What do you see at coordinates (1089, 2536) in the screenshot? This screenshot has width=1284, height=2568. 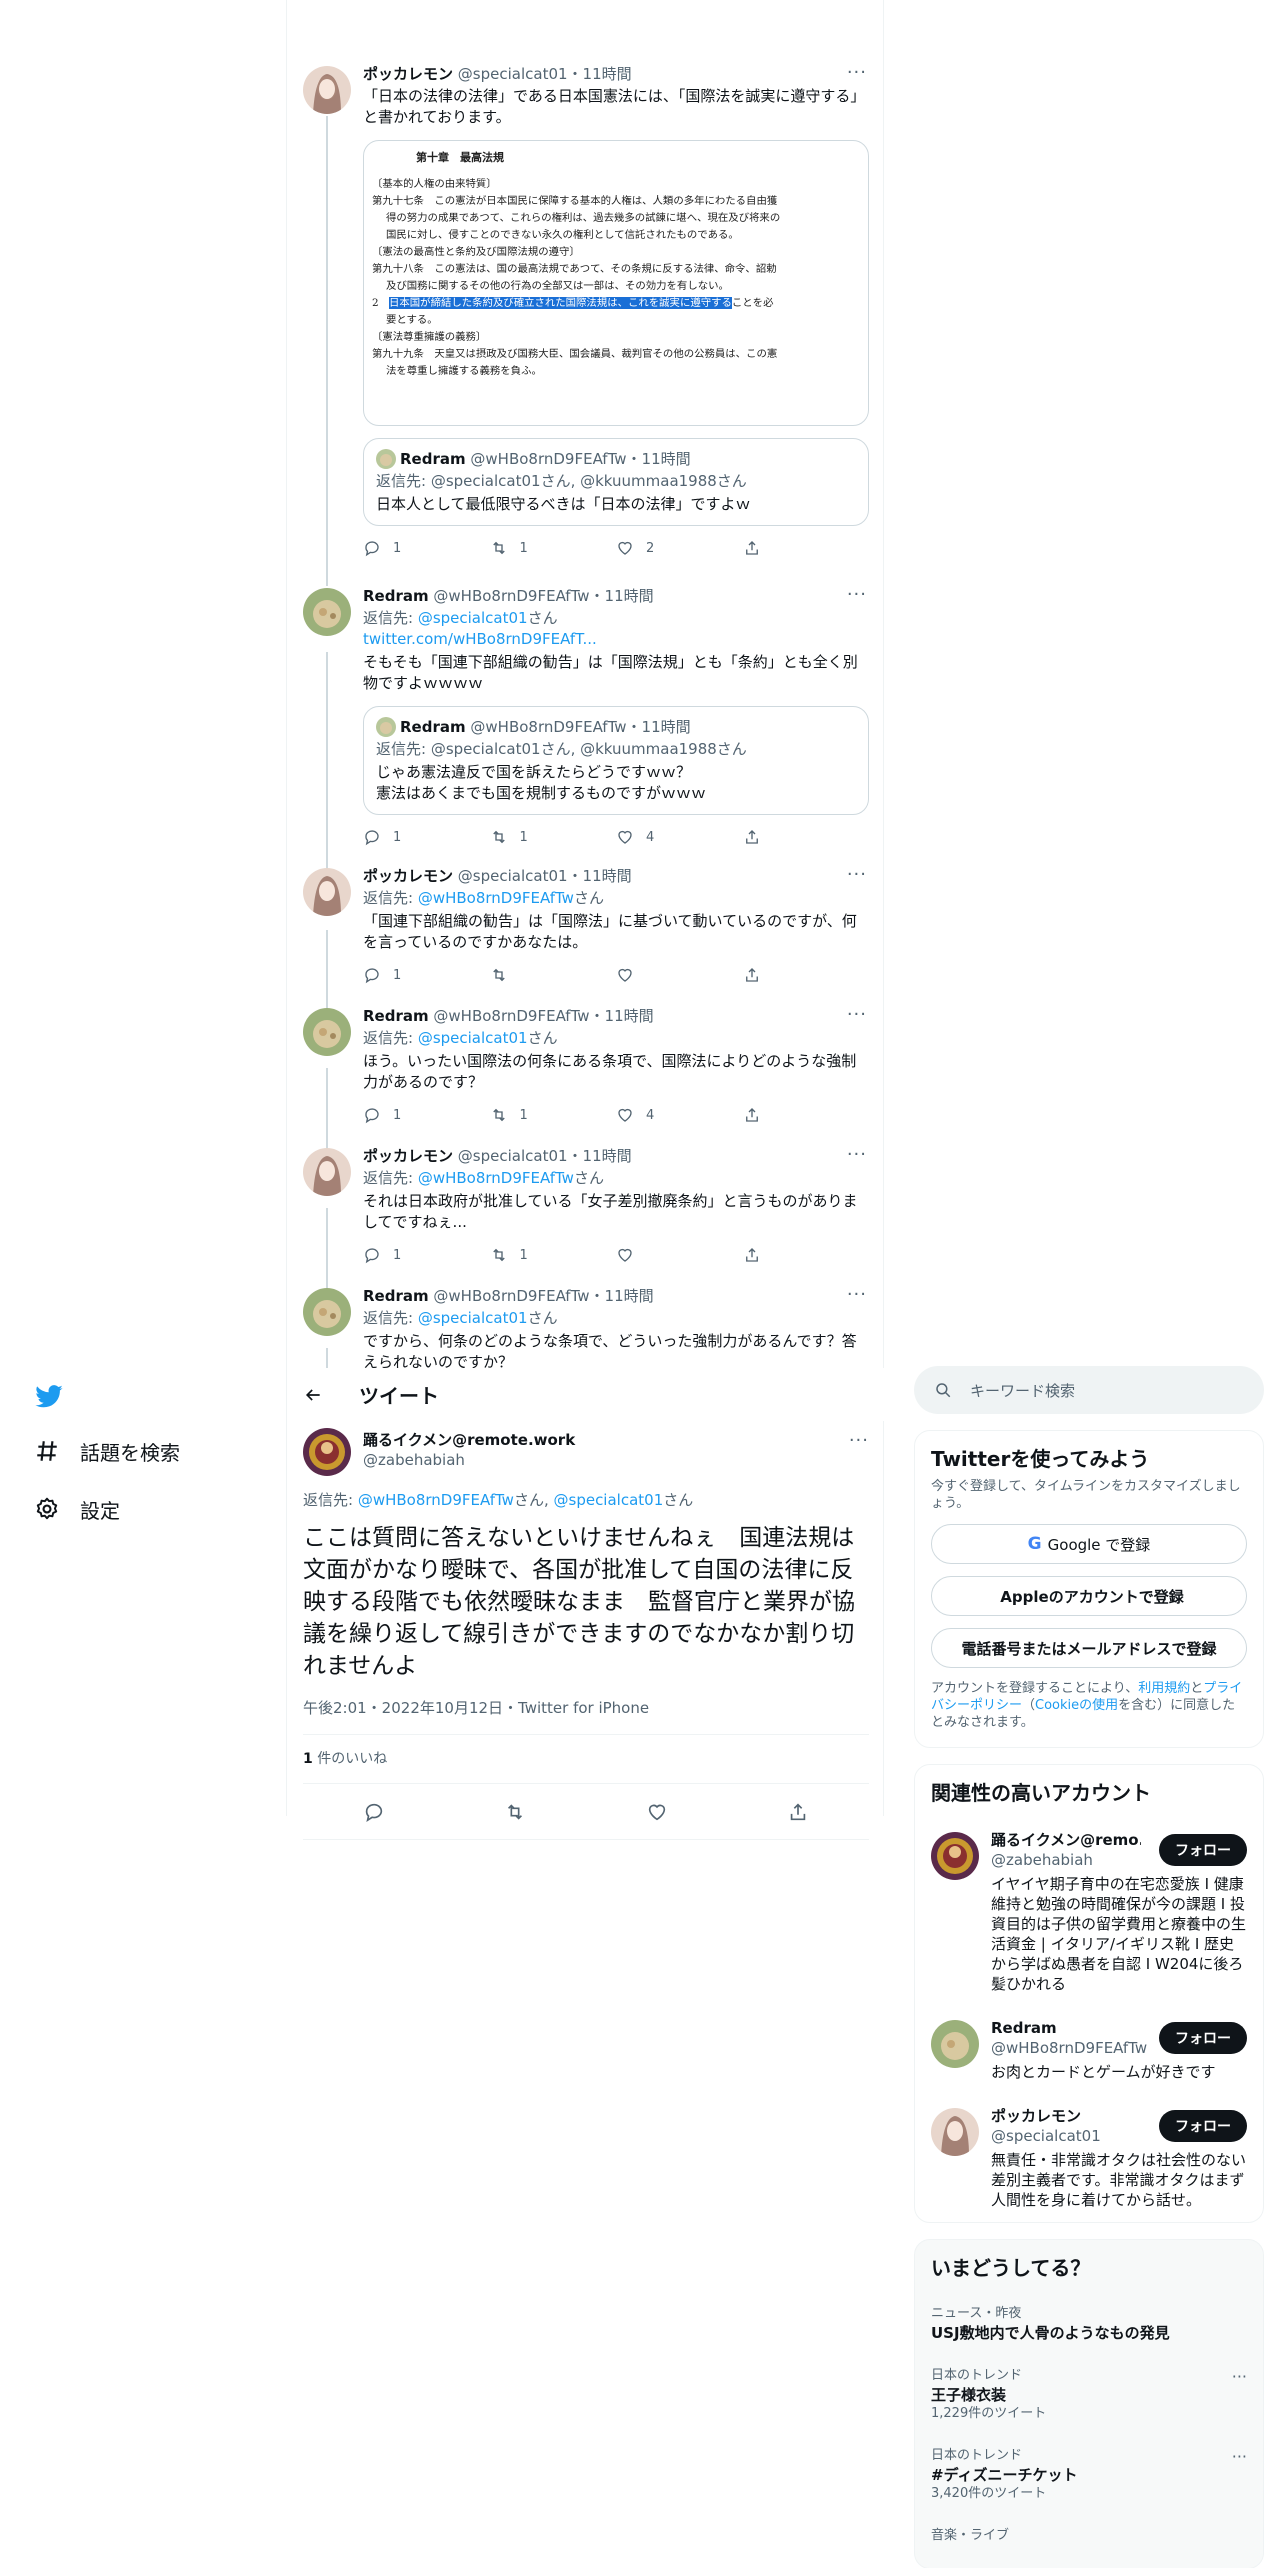 I see `trend-item: 音楽・ライブ` at bounding box center [1089, 2536].